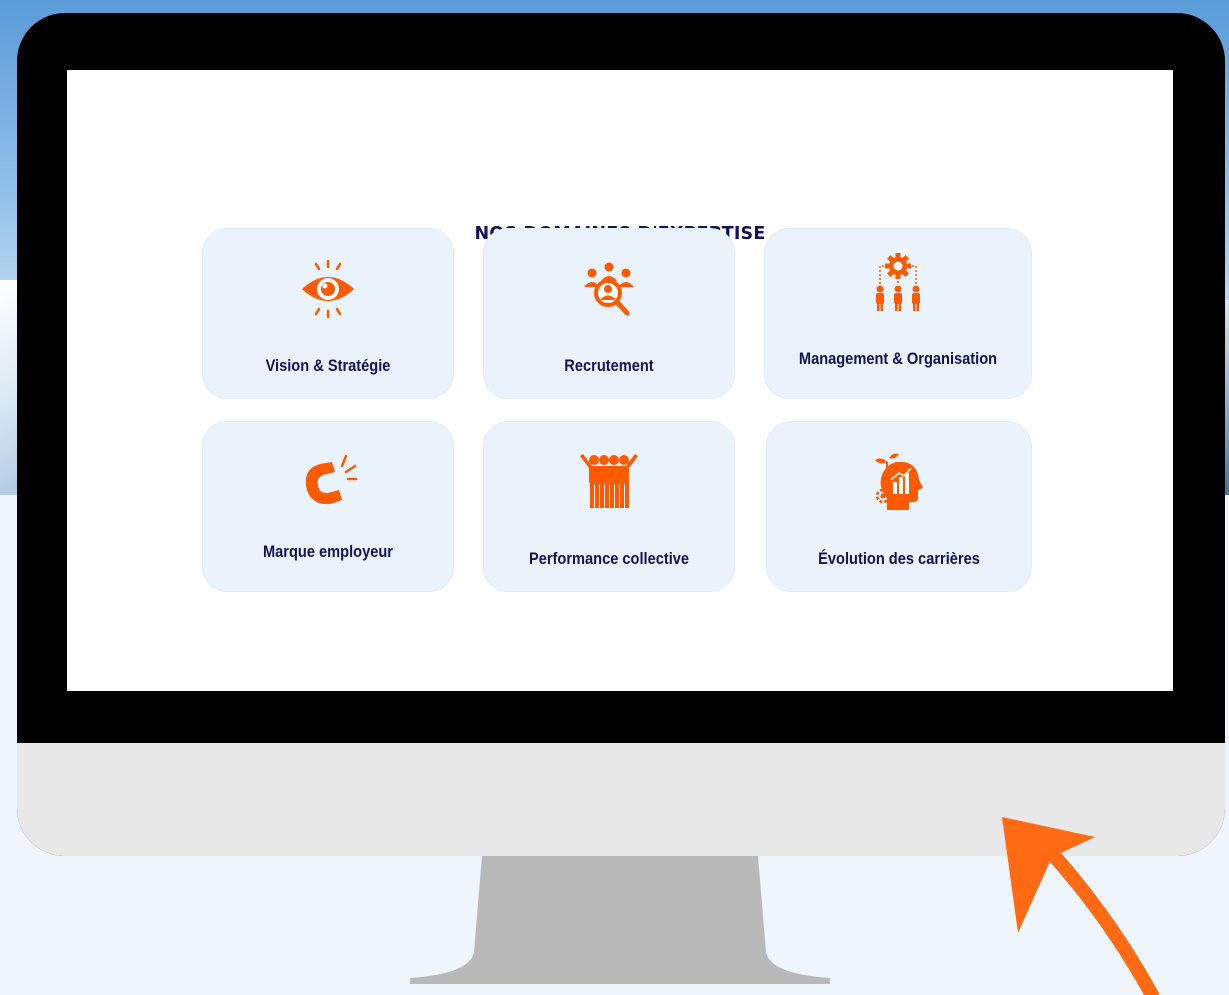 The height and width of the screenshot is (995, 1229). I want to click on team-cheering-icon, so click(609, 481).